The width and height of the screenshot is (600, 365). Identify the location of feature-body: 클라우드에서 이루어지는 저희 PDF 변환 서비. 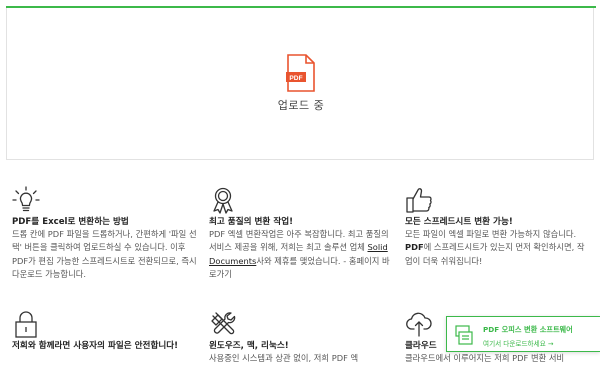
(485, 358).